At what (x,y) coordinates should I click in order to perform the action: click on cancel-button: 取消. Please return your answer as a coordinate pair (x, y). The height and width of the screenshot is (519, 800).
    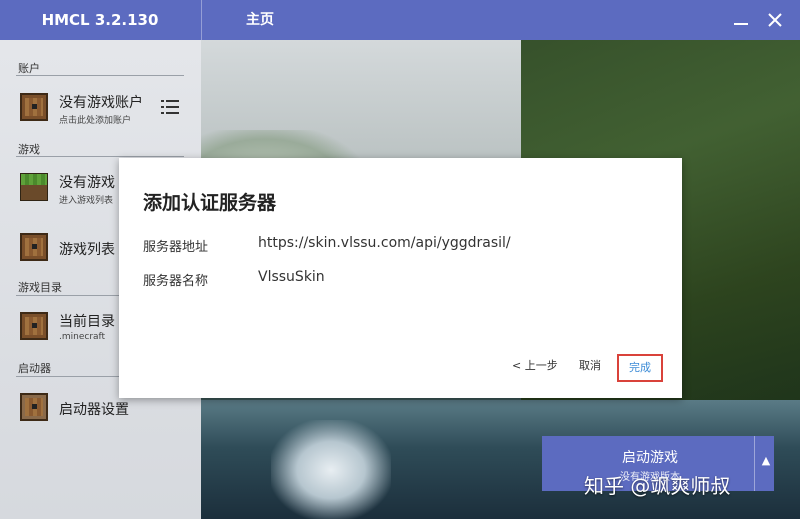
    Looking at the image, I should click on (590, 365).